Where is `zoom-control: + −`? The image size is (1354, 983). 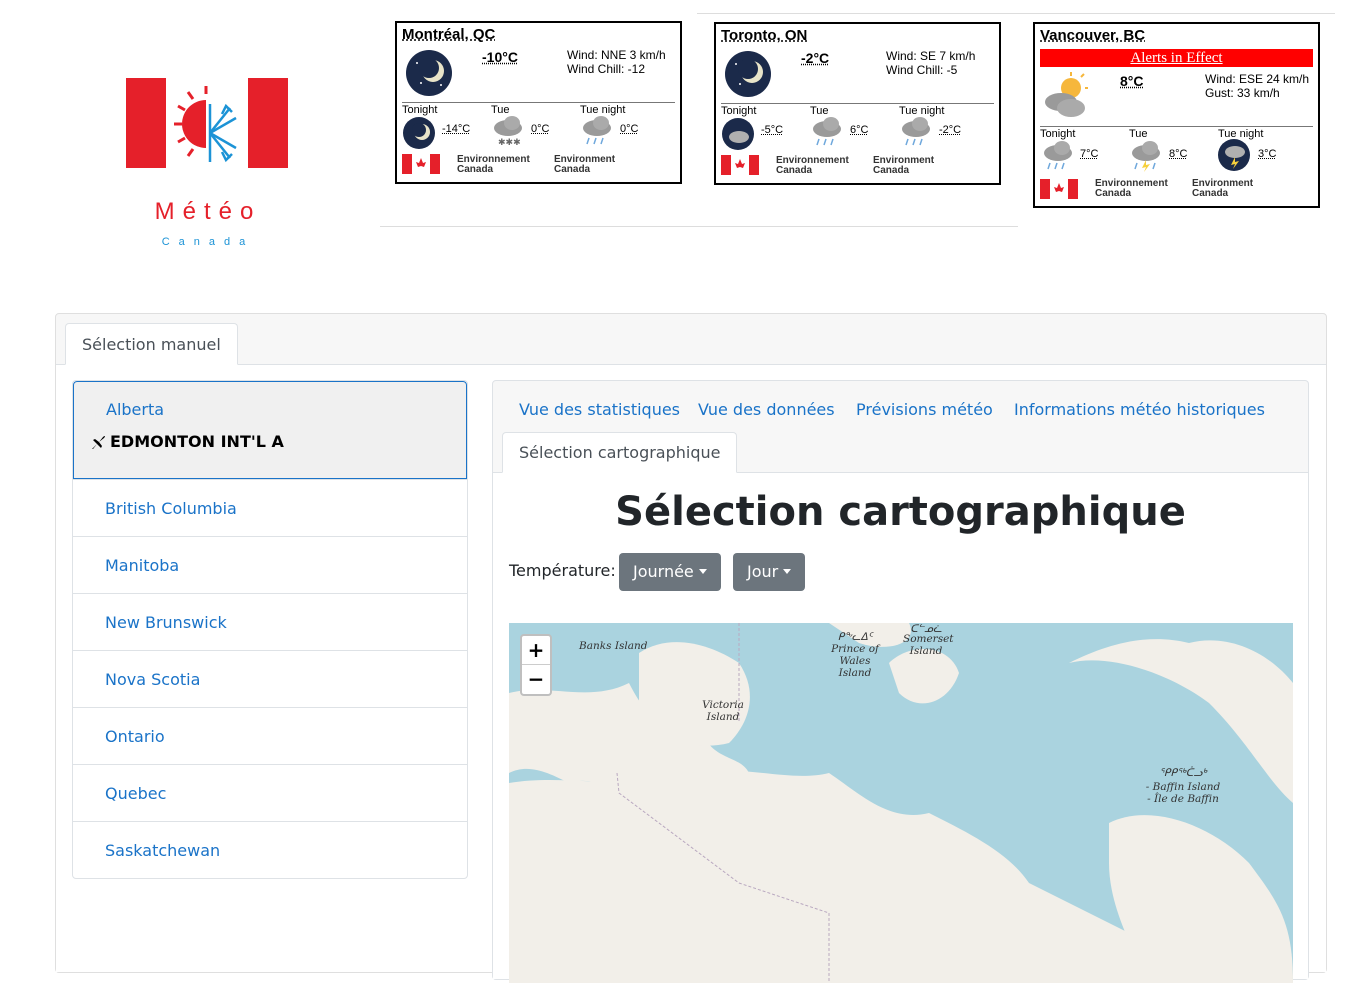
zoom-control: + − is located at coordinates (536, 665).